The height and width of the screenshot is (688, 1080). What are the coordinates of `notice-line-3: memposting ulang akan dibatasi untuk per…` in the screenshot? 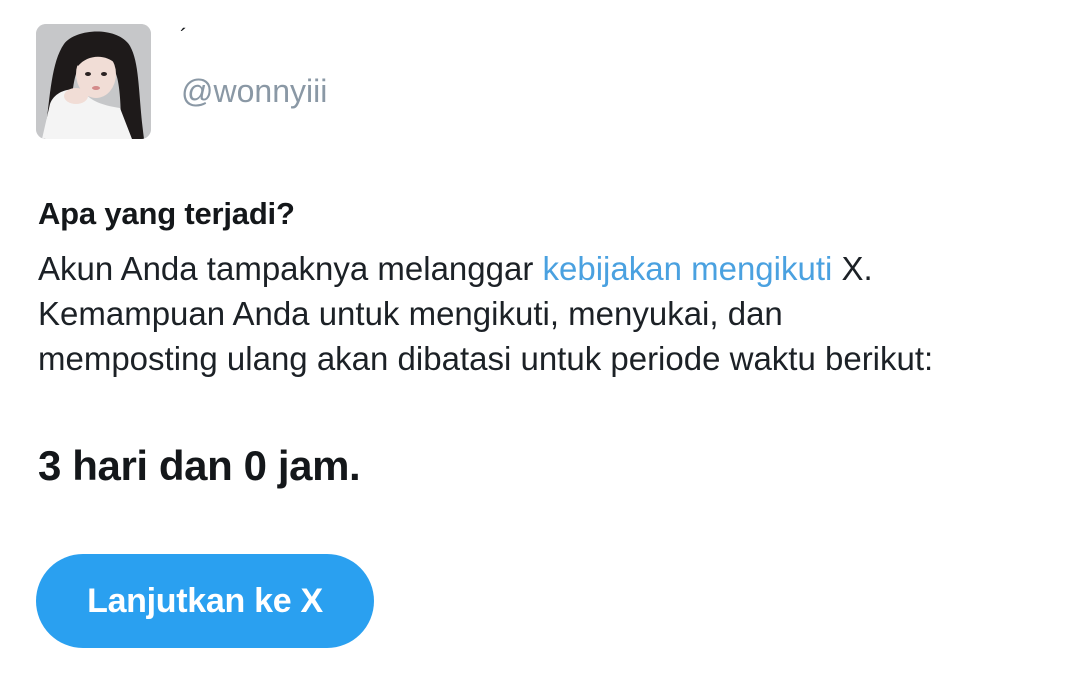 It's located at (486, 358).